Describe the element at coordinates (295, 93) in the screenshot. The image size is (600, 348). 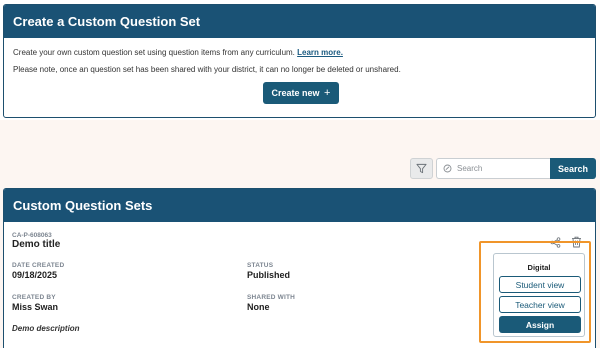
I see `create-new-label: Create new` at that location.